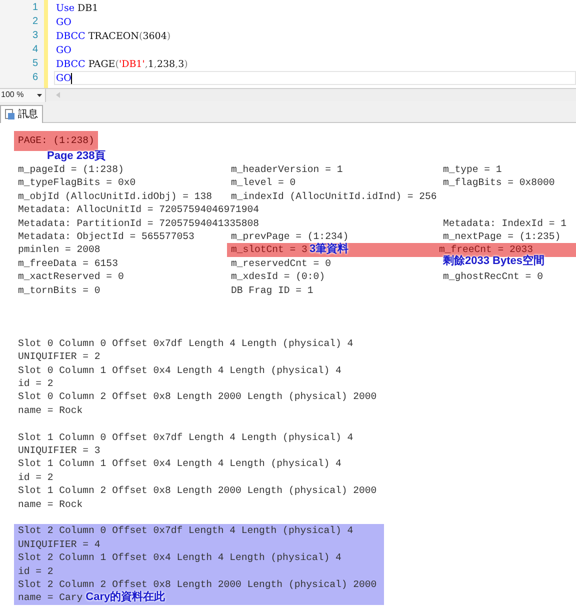 The height and width of the screenshot is (613, 576). I want to click on line-number: 1, so click(35, 7).